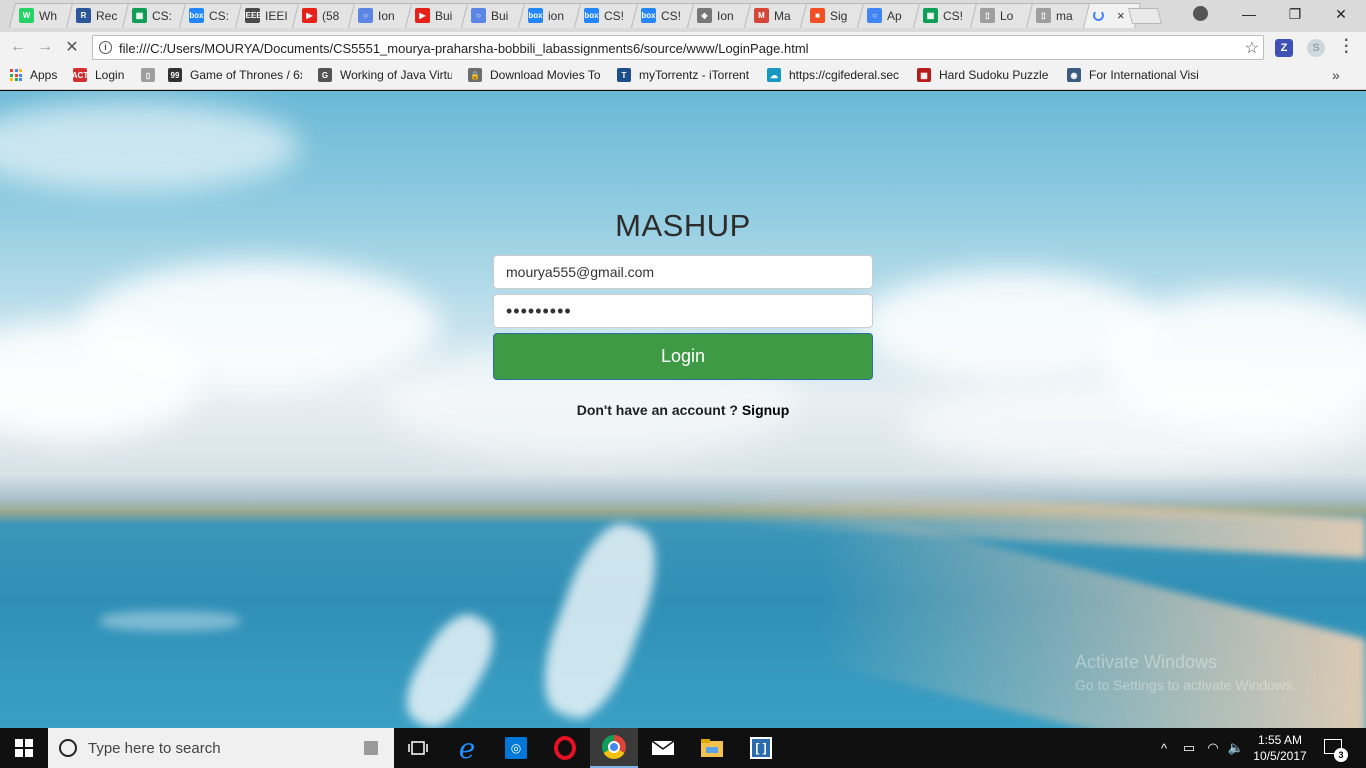  I want to click on bookmark-item: 99 Game of Thrones / 6x, so click(235, 75).